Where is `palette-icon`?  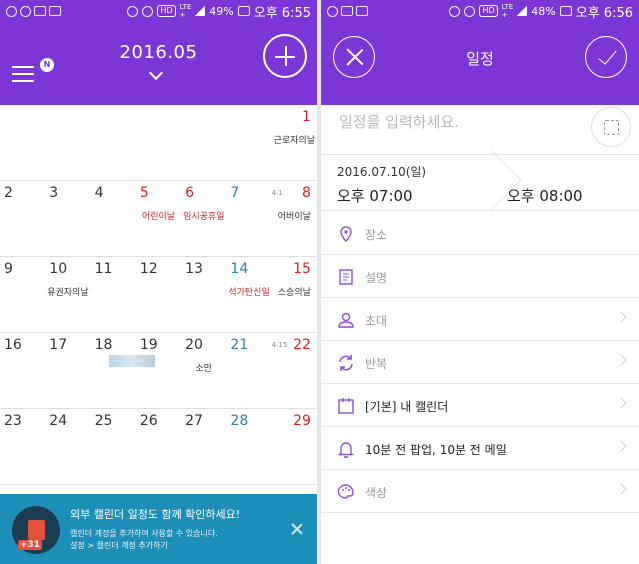 palette-icon is located at coordinates (346, 492).